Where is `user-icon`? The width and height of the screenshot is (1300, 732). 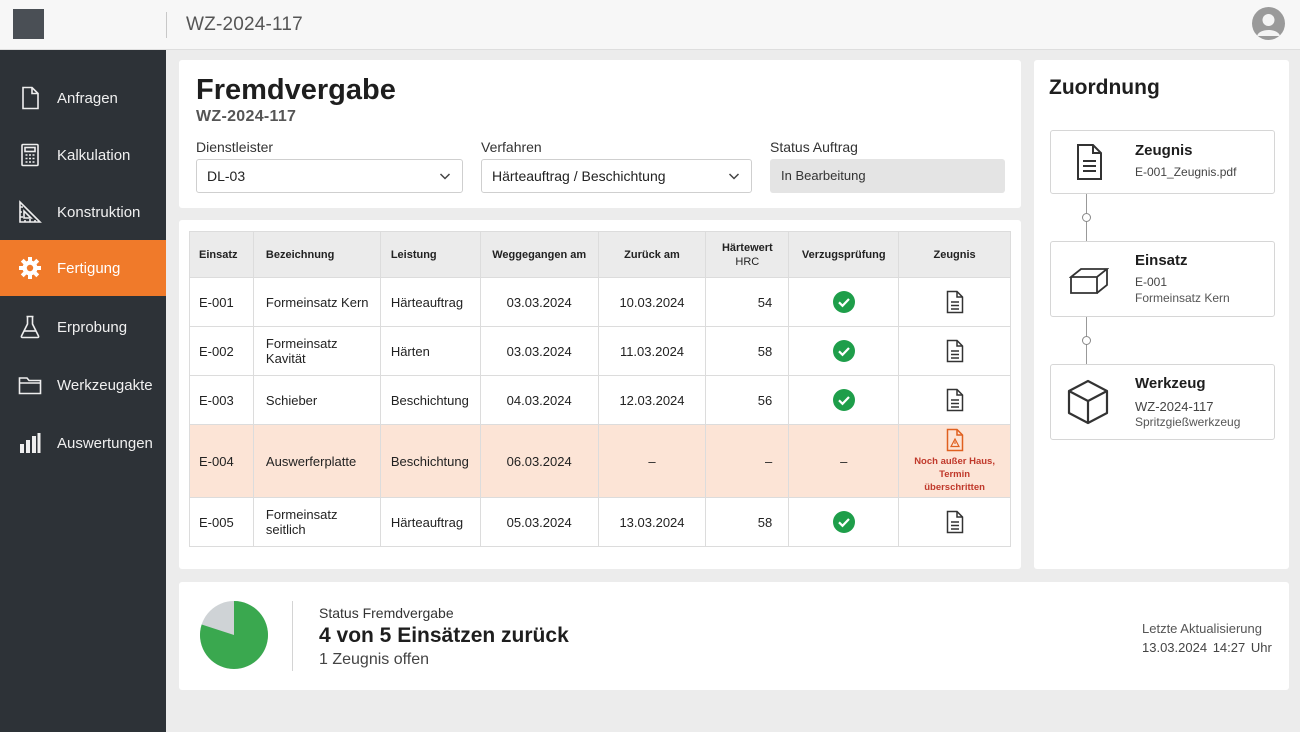 user-icon is located at coordinates (1268, 25).